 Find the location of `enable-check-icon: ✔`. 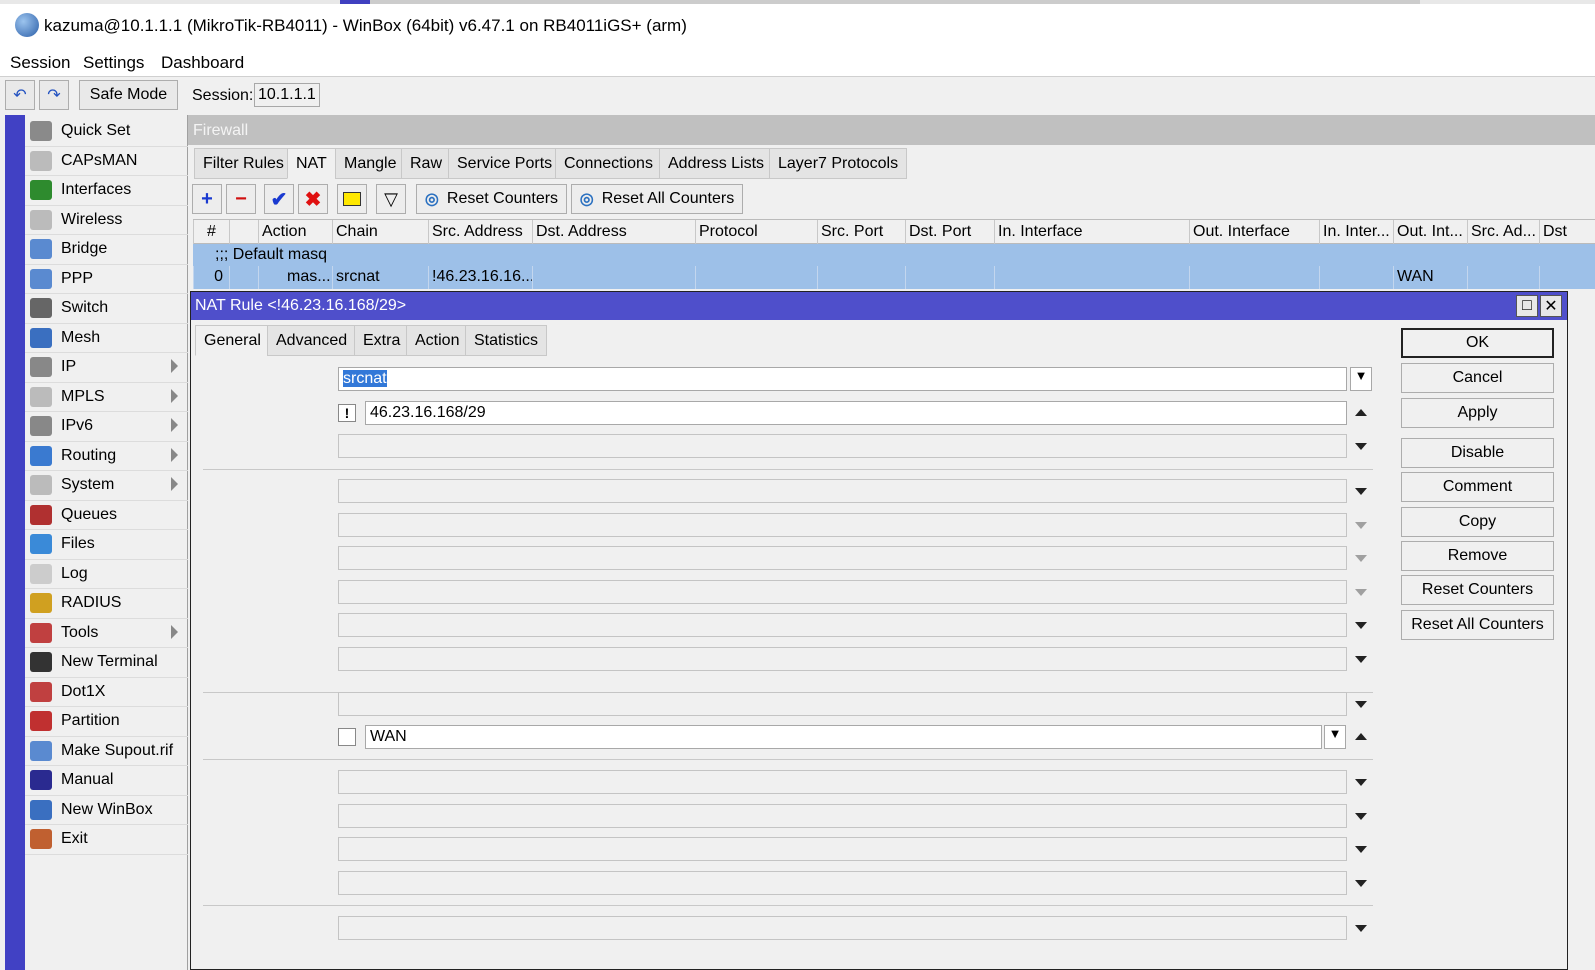

enable-check-icon: ✔ is located at coordinates (279, 199).